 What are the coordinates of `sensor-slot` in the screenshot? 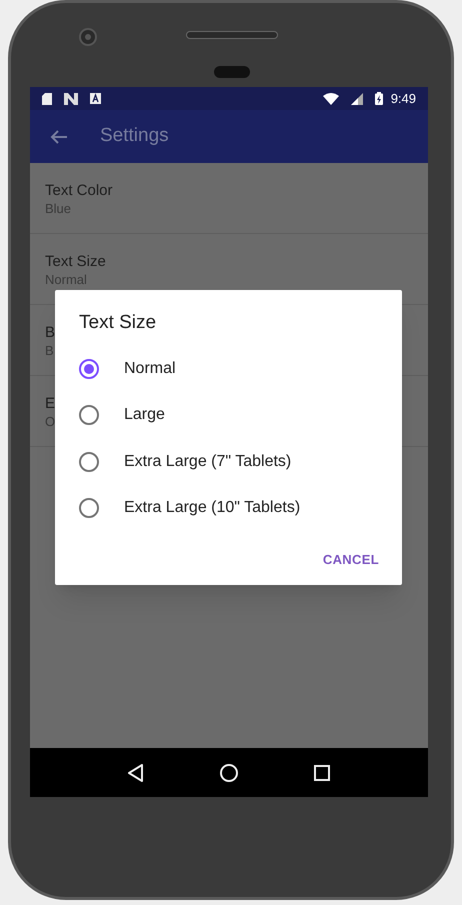 It's located at (232, 72).